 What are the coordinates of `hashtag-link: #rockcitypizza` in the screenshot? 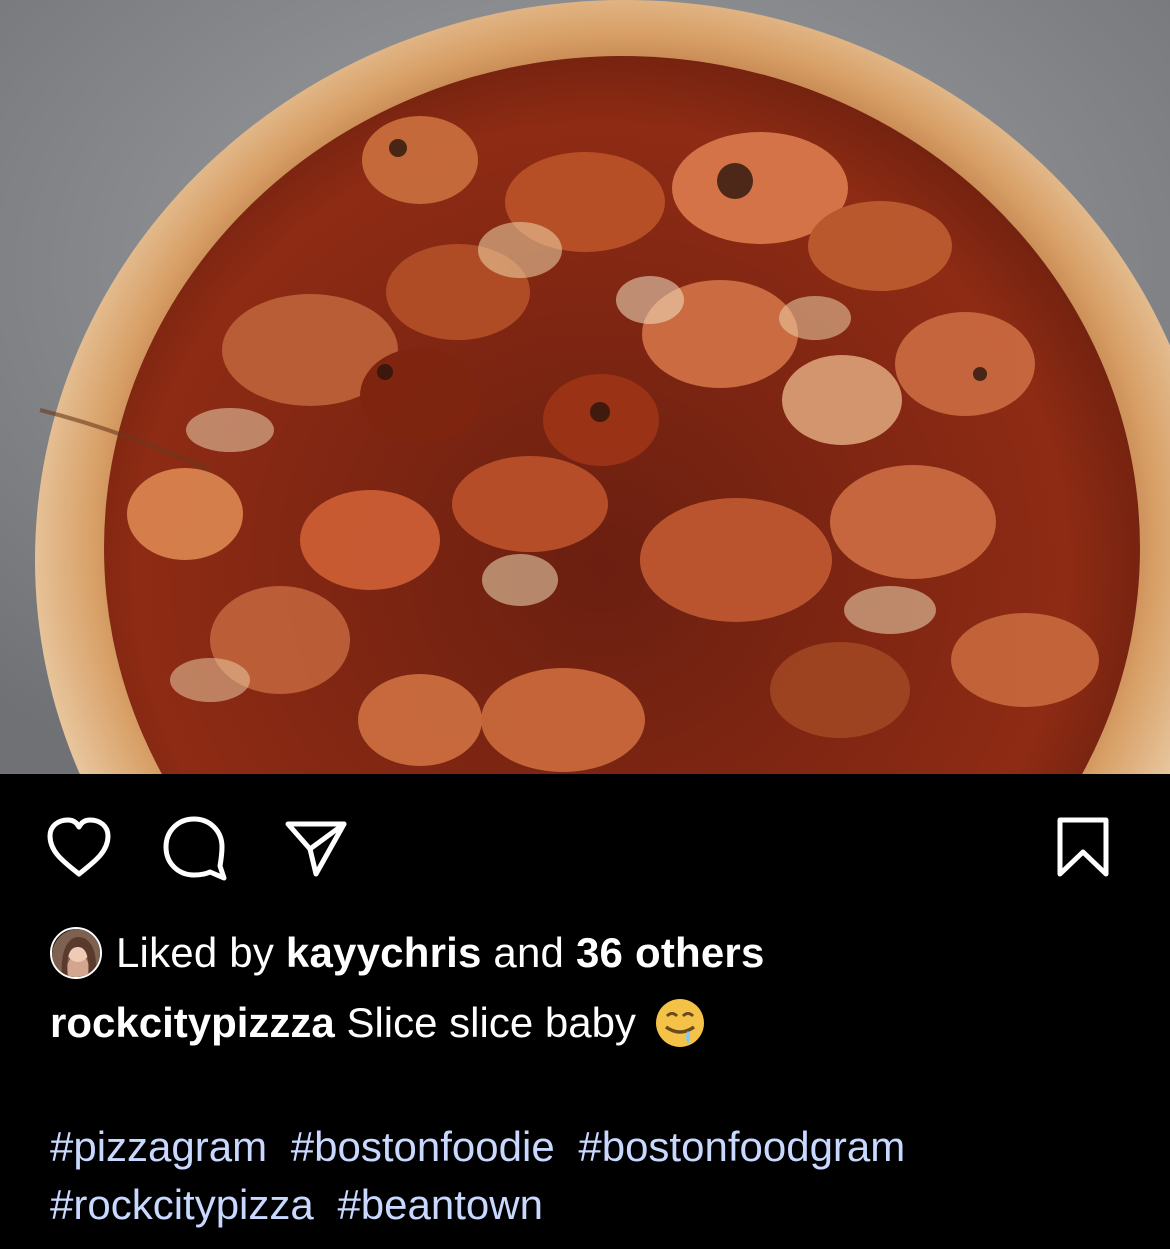 It's located at (182, 1204).